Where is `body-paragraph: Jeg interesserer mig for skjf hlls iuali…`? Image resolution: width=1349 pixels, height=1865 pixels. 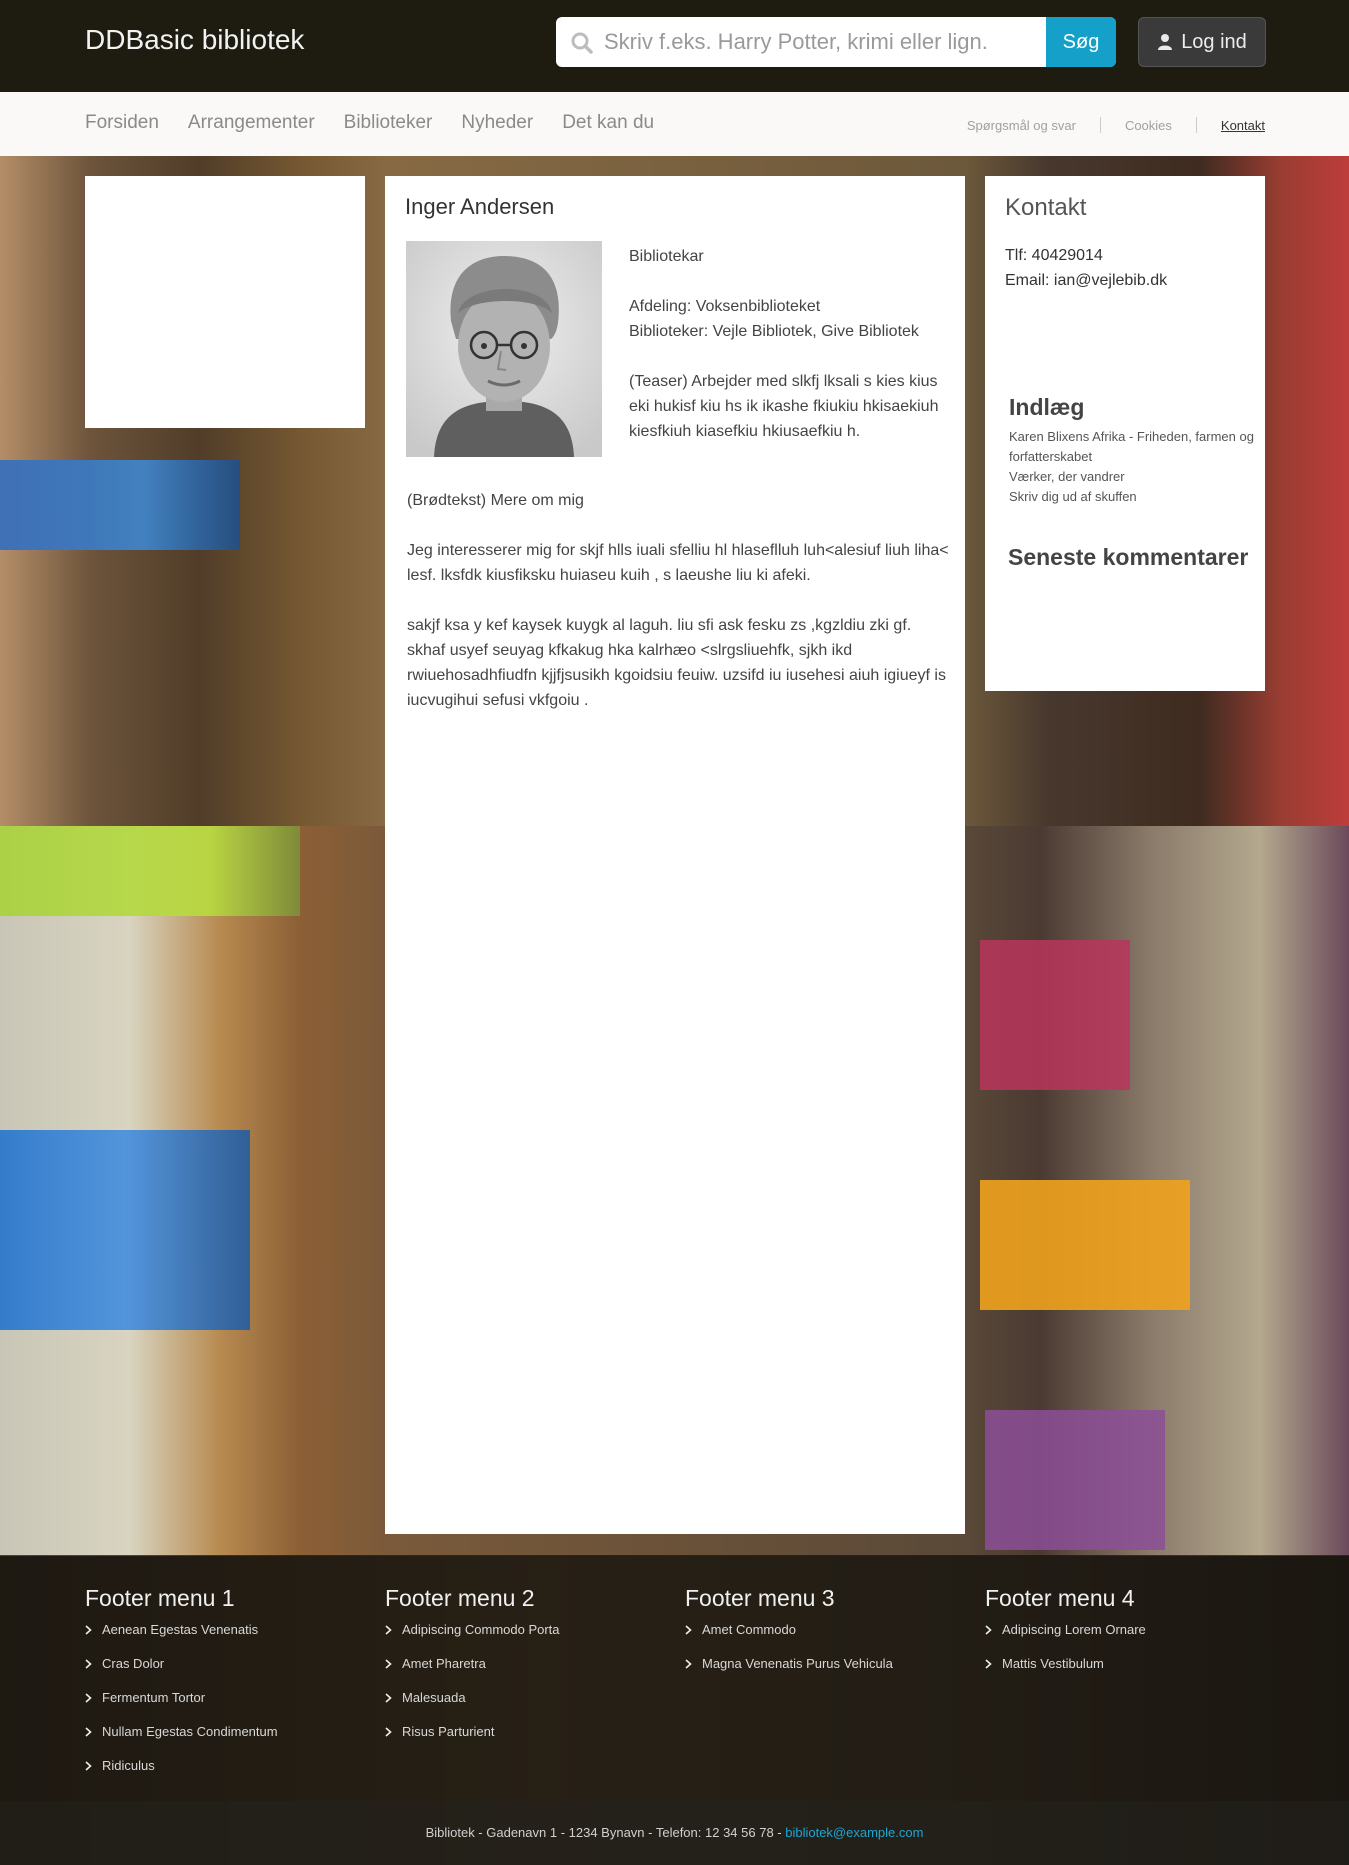
body-paragraph: Jeg interesserer mig for skjf hlls iuali… is located at coordinates (678, 563).